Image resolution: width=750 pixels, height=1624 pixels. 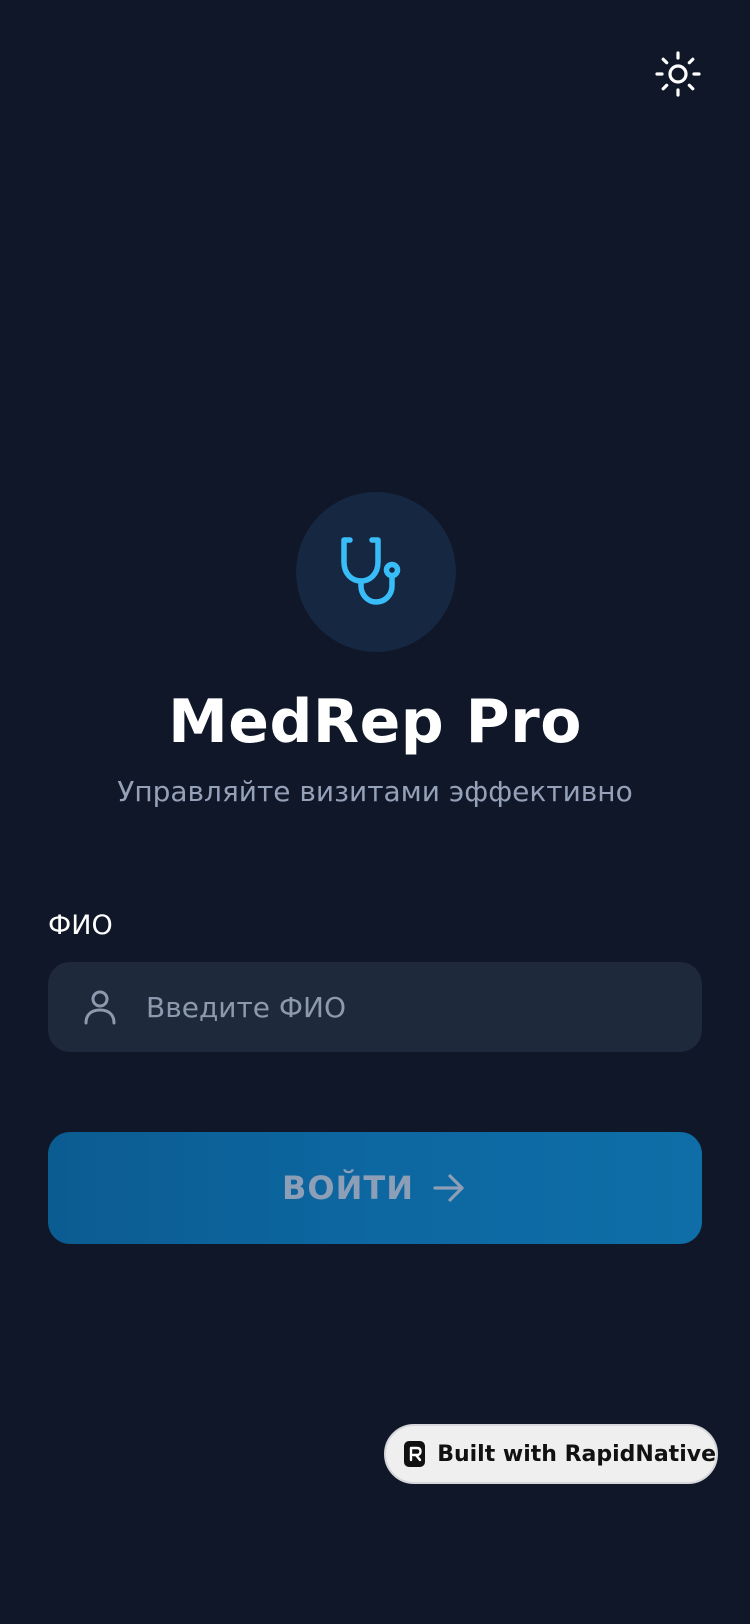 I want to click on app-logo, so click(x=376, y=572).